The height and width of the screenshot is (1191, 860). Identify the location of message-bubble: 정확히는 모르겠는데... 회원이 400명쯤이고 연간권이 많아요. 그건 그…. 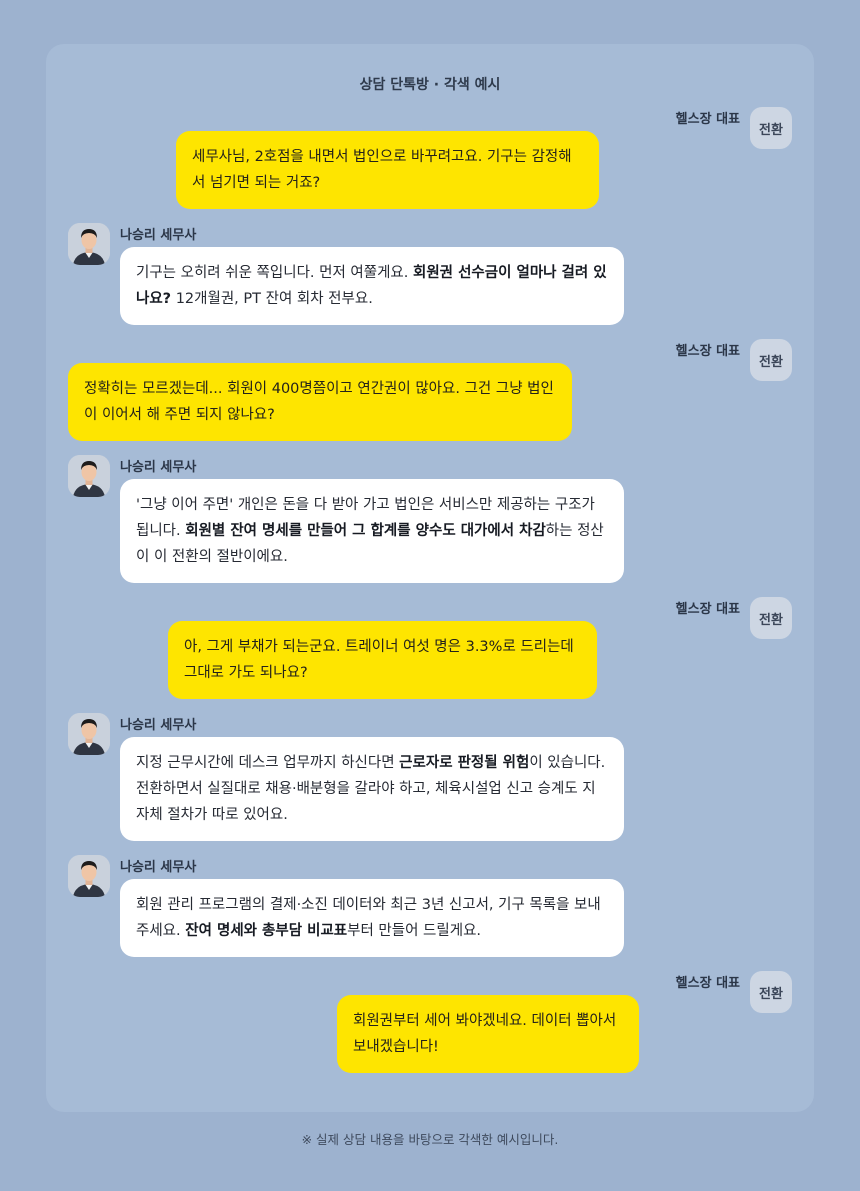
(320, 402).